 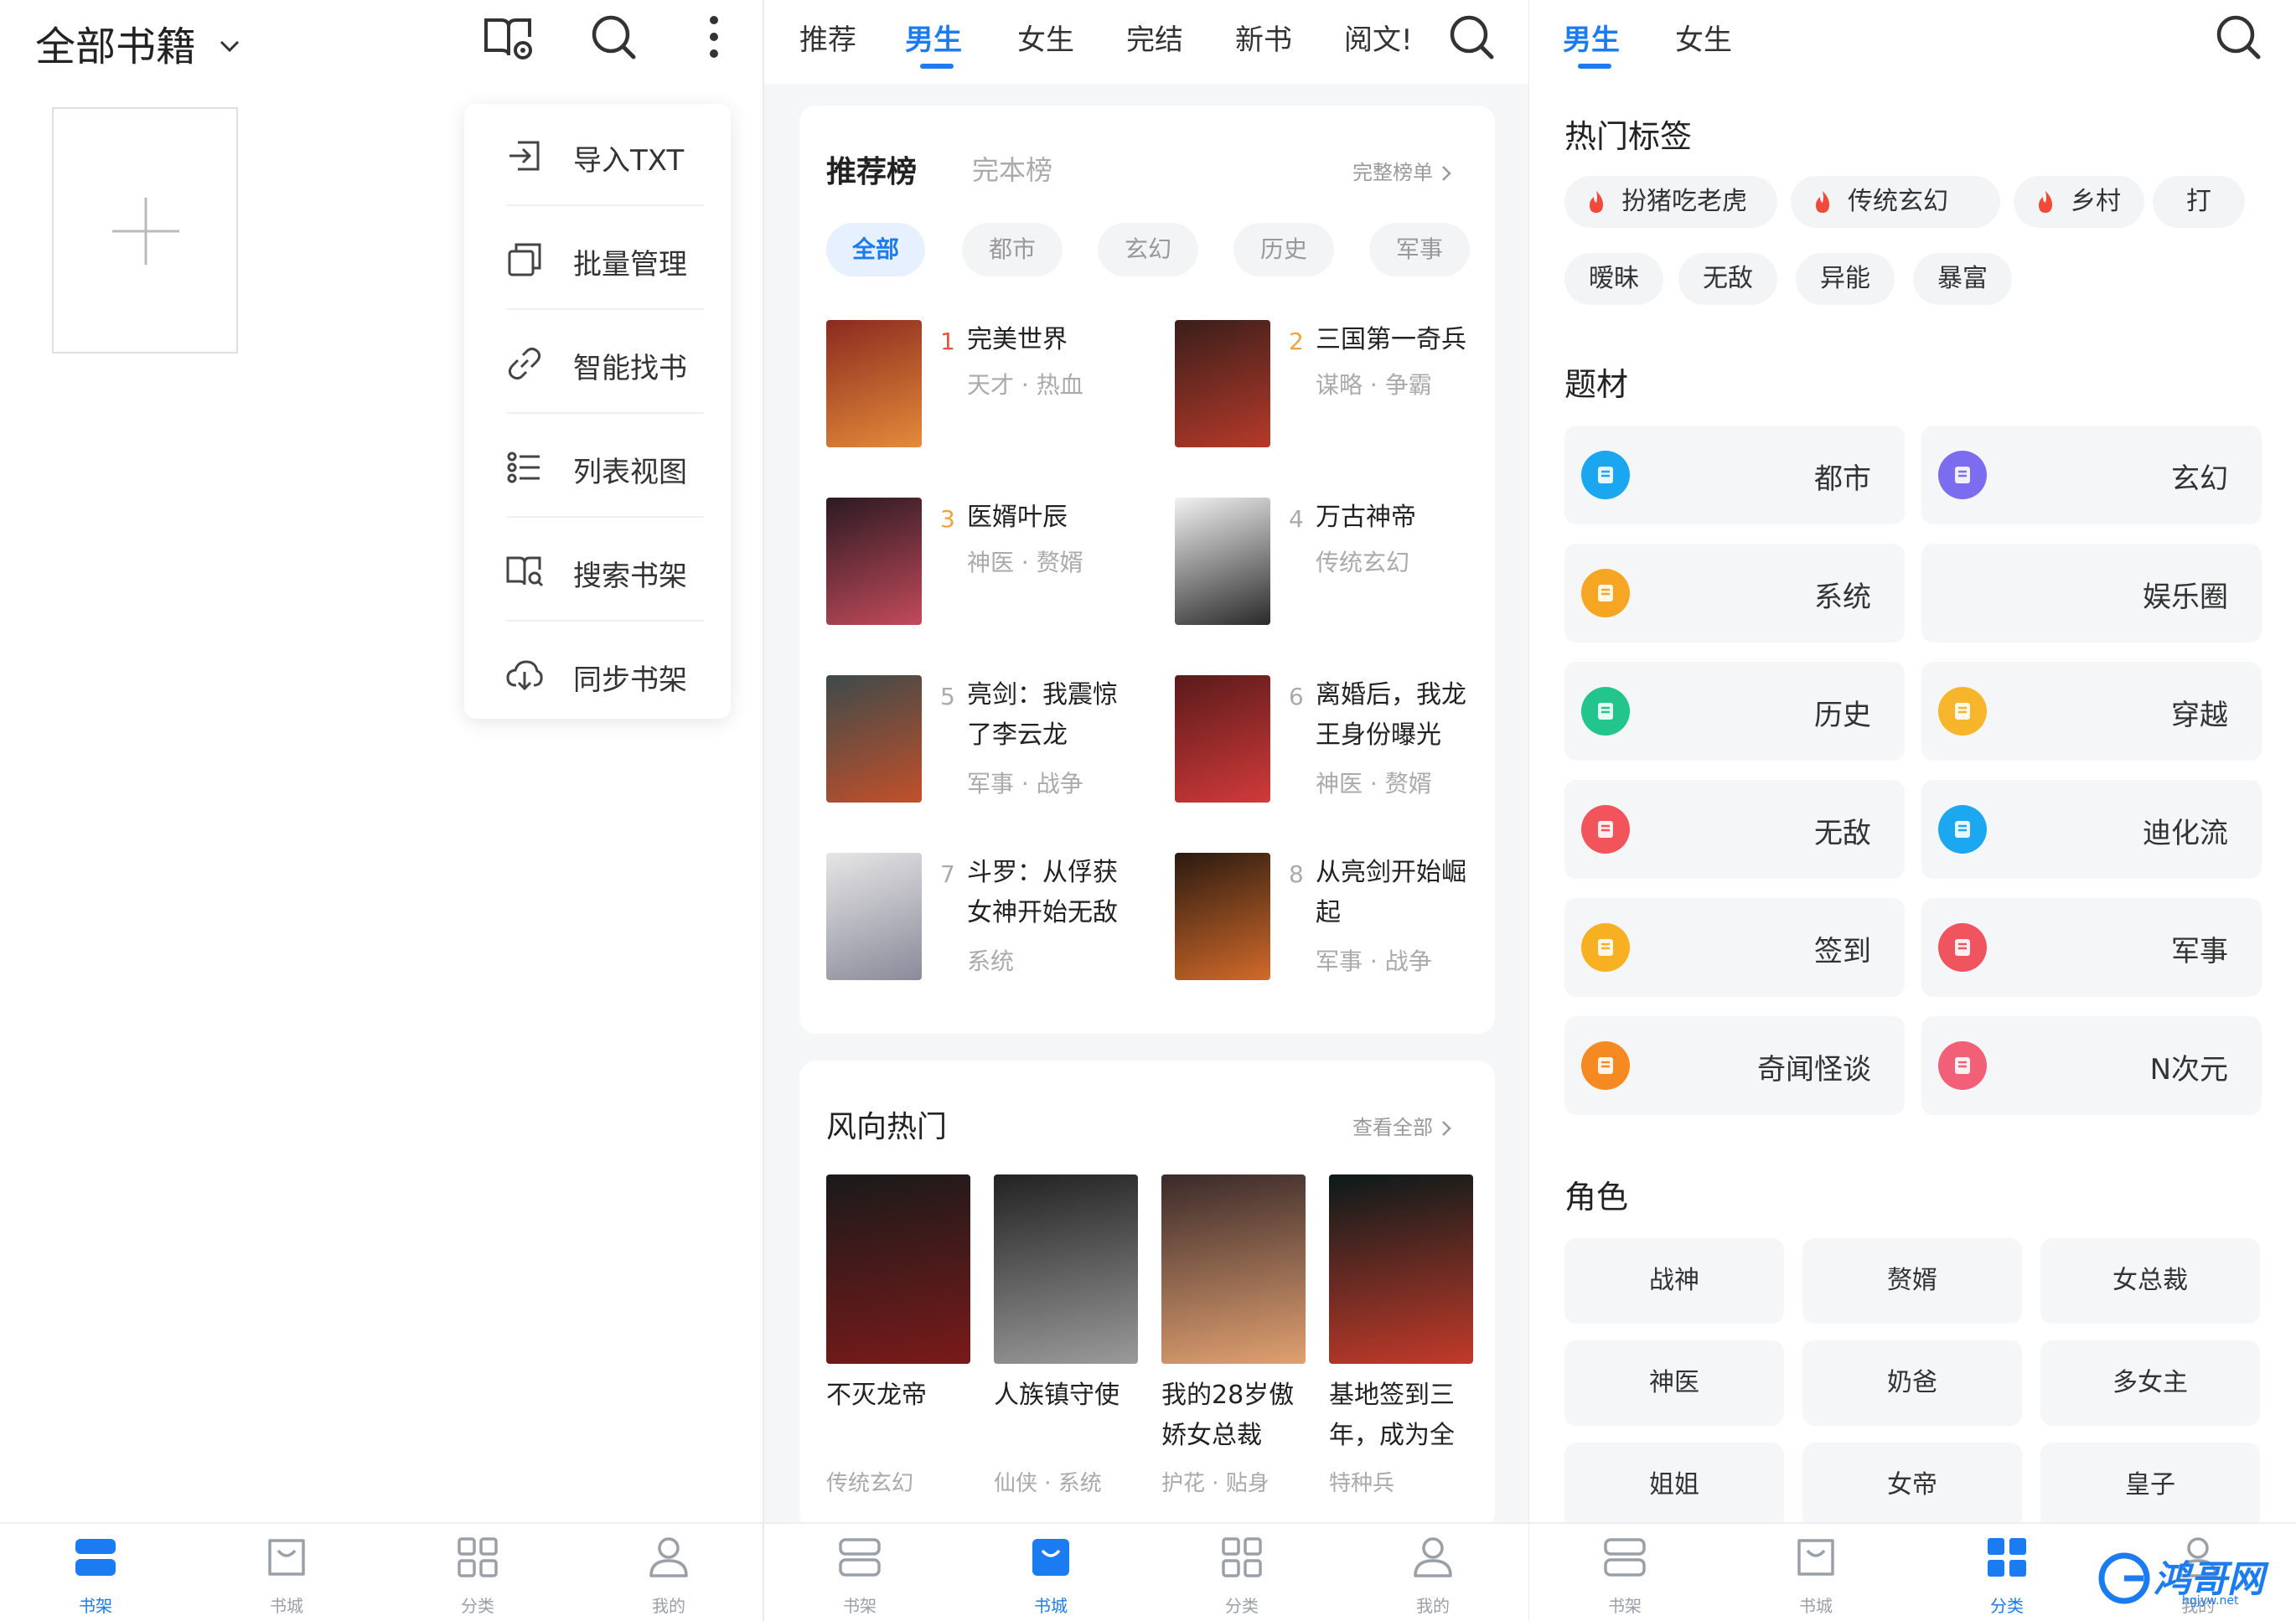 I want to click on tab-recommend: 推荐, so click(x=828, y=37).